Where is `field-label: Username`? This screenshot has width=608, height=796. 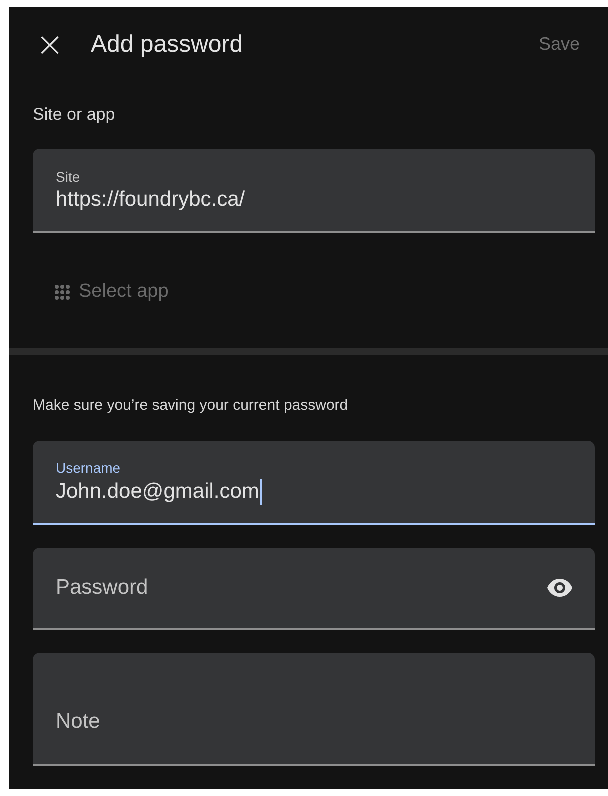
field-label: Username is located at coordinates (89, 468).